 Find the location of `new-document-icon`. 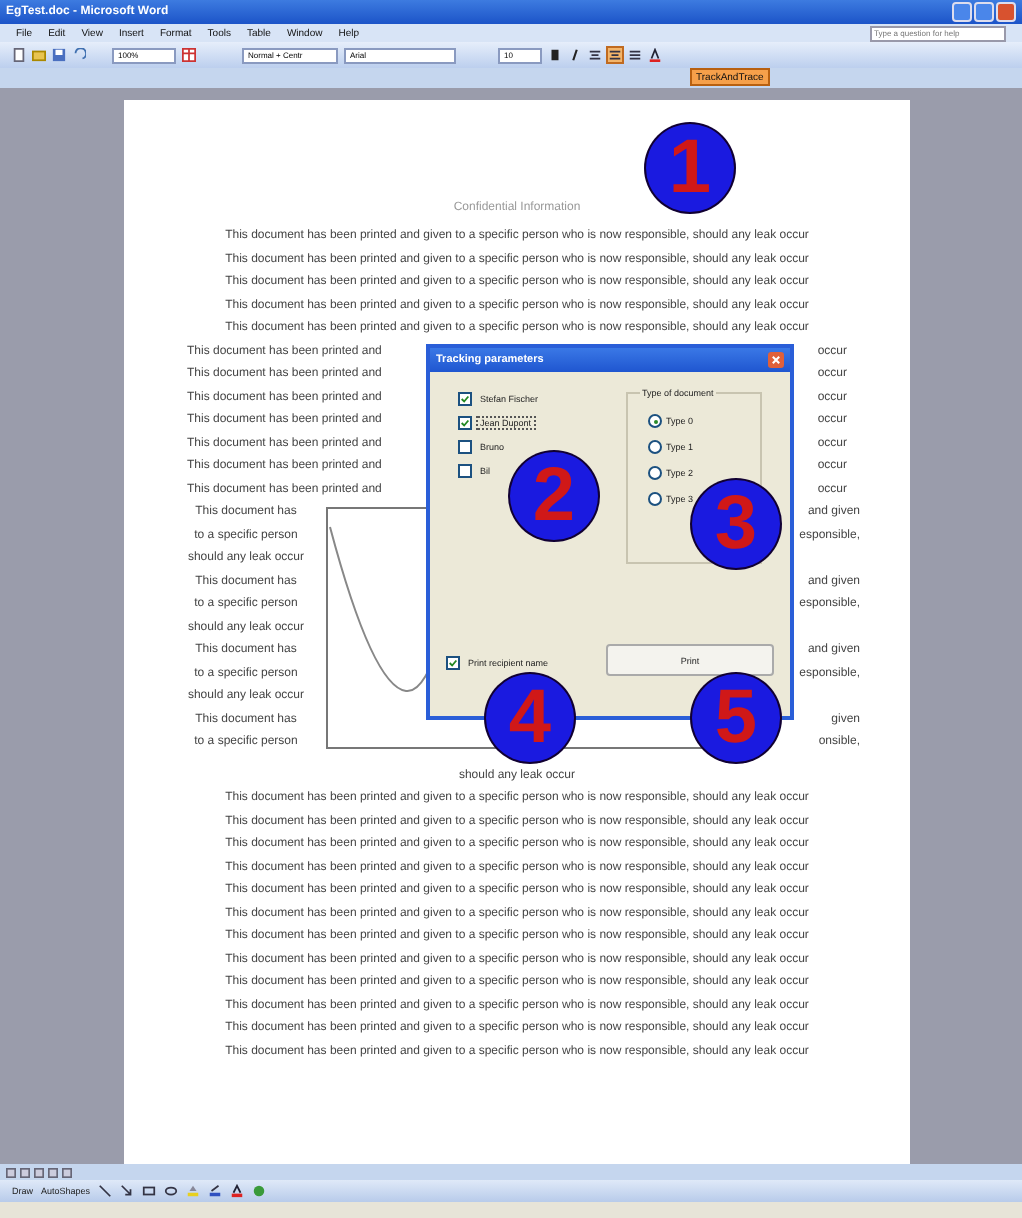

new-document-icon is located at coordinates (19, 55).